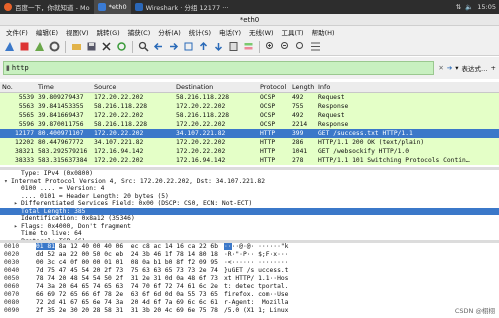 This screenshot has width=499, height=318. I want to click on taskbar-task-firefox: 百度一下，你就知道 - Mo, so click(47, 7).